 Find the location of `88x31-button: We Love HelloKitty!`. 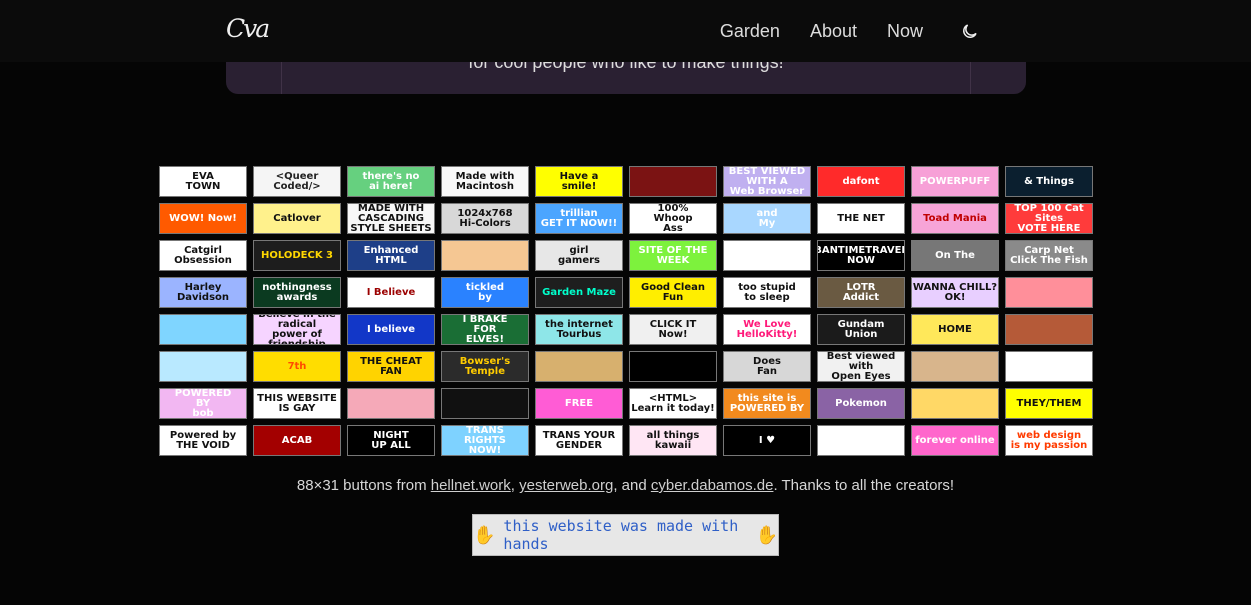

88x31-button: We Love HelloKitty! is located at coordinates (767, 329).